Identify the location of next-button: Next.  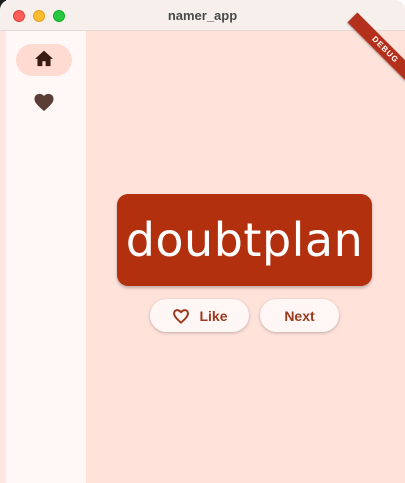
(299, 315).